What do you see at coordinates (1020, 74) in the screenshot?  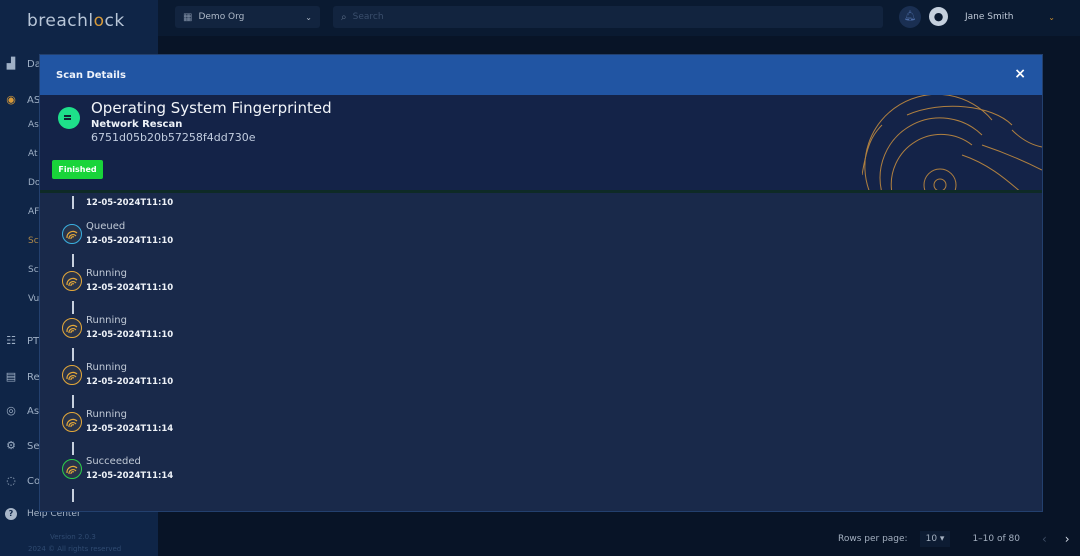 I see `close-icon: ×` at bounding box center [1020, 74].